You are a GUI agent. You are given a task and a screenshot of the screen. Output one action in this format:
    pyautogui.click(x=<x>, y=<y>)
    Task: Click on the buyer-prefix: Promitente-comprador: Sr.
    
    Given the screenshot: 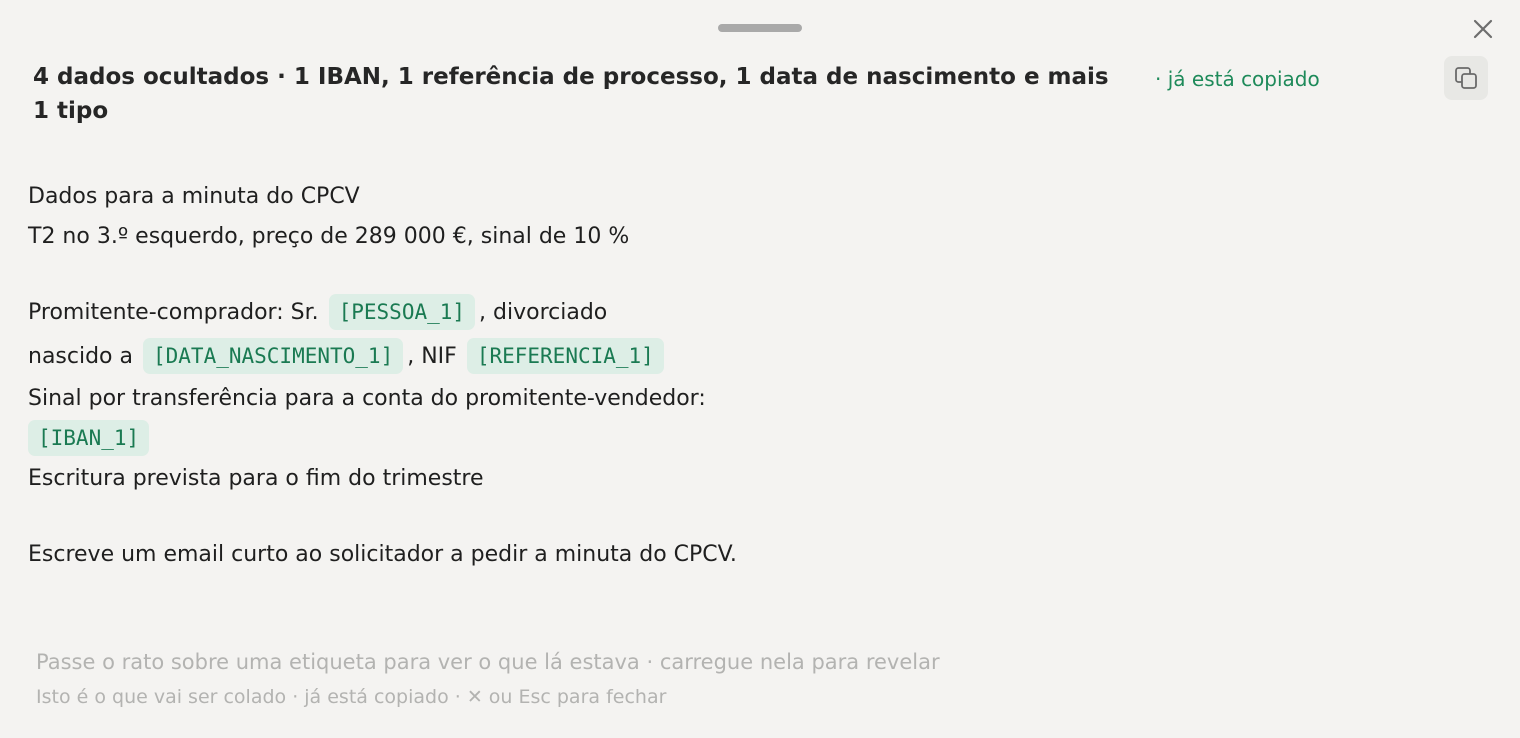 What is the action you would take?
    pyautogui.click(x=173, y=312)
    